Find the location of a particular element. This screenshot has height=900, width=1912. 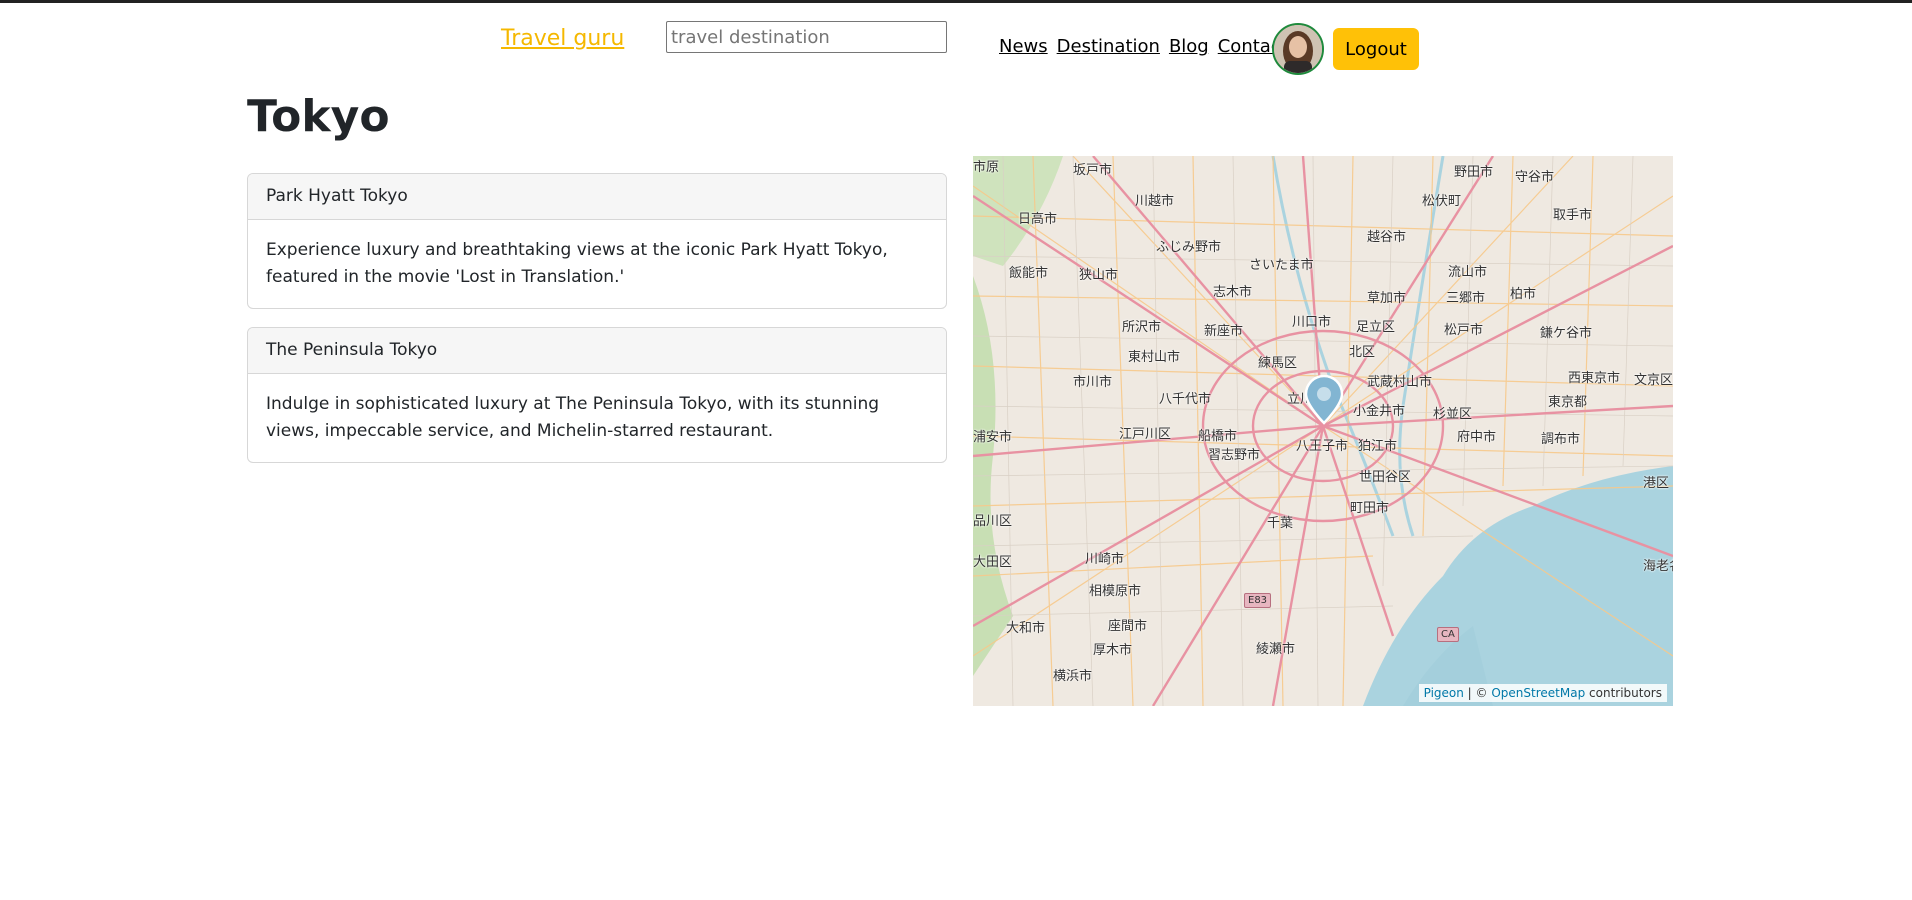

map-place-label: 練馬区 is located at coordinates (1278, 363).